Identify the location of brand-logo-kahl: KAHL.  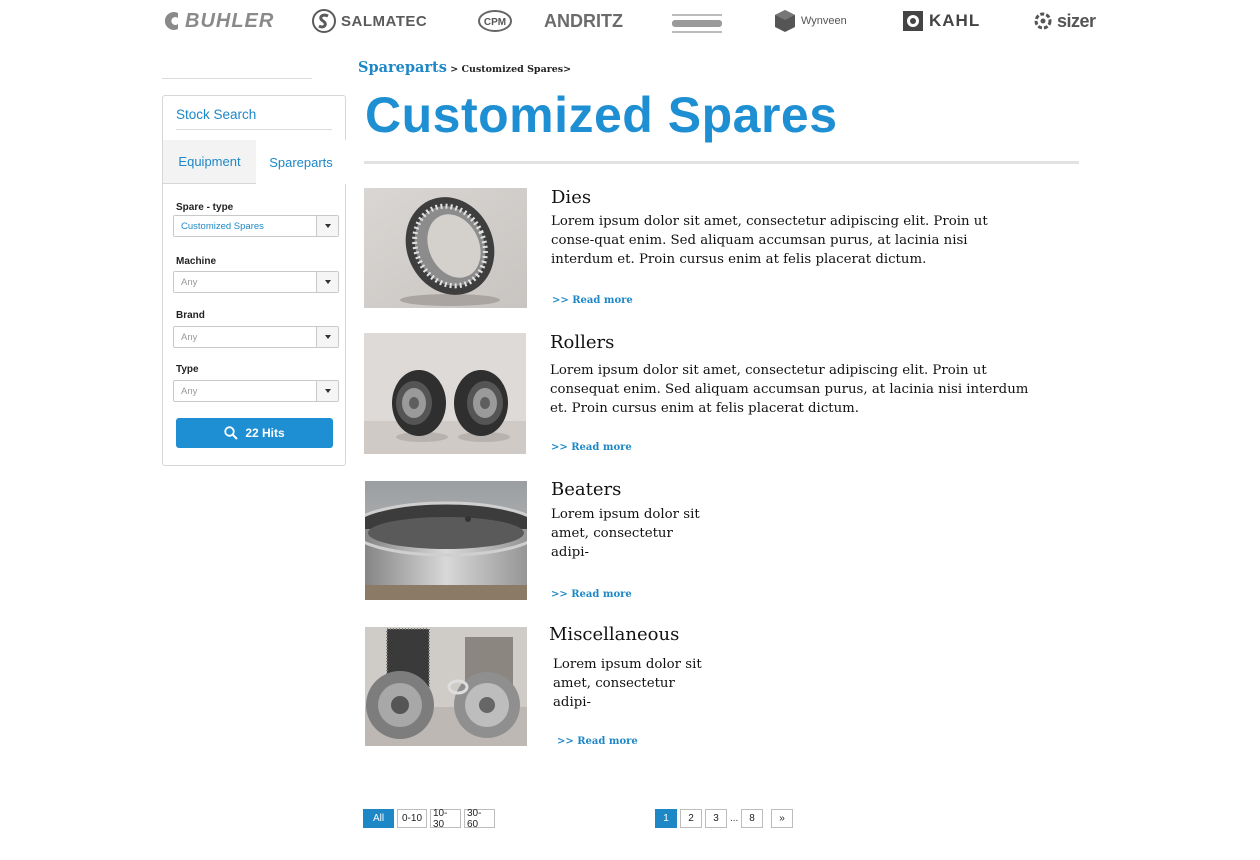
(941, 21).